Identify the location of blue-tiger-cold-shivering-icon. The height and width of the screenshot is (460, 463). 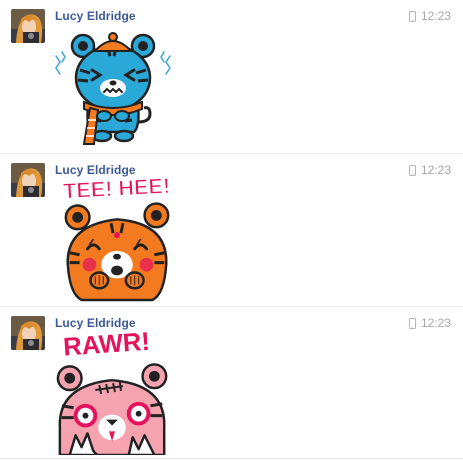
(113, 88).